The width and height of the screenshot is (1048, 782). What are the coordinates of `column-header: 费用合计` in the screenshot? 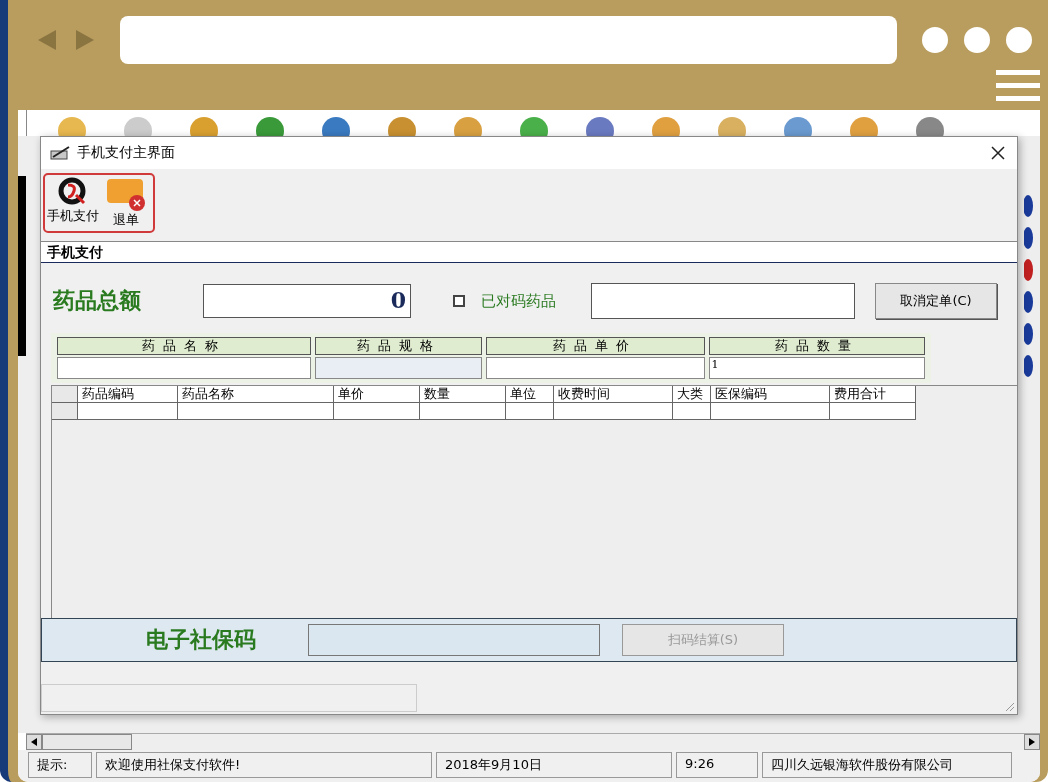 It's located at (873, 394).